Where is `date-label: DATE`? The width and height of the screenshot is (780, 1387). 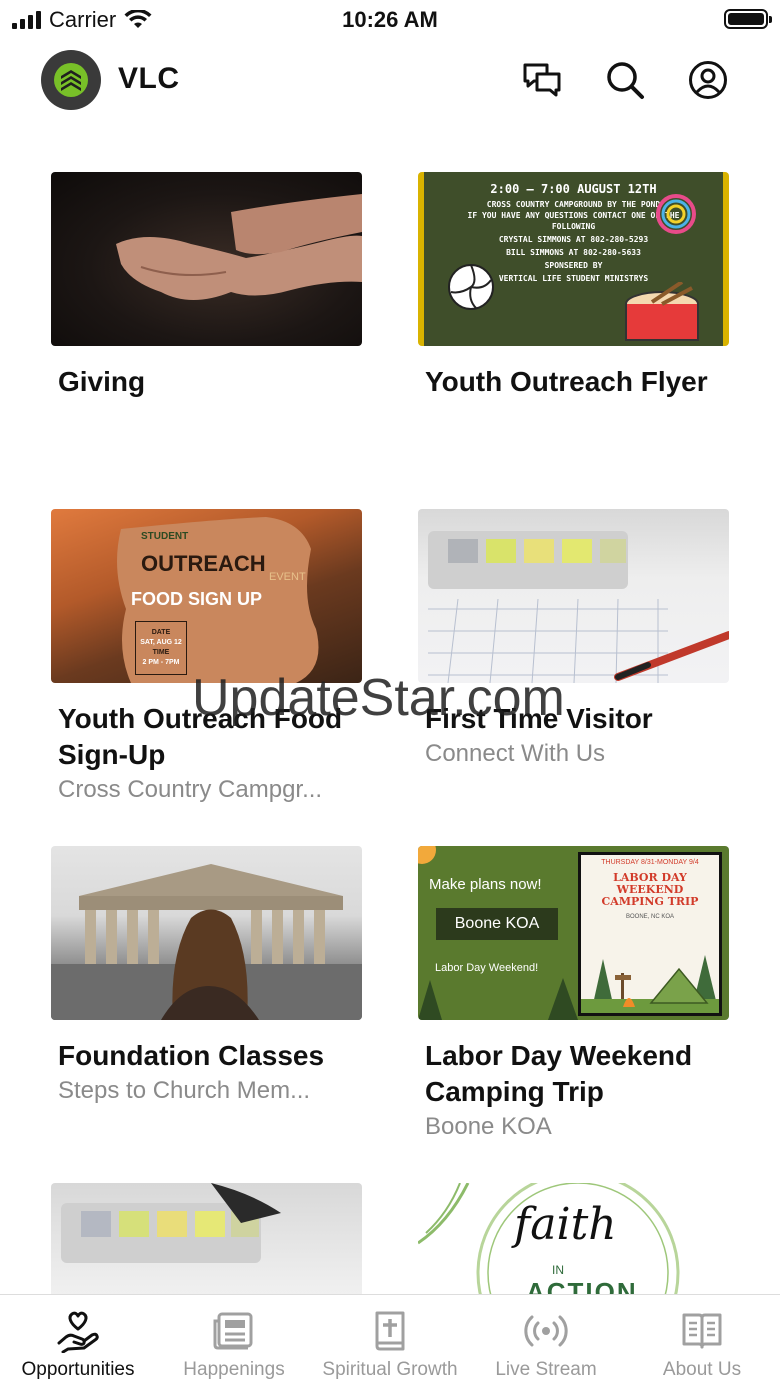
date-label: DATE is located at coordinates (161, 632).